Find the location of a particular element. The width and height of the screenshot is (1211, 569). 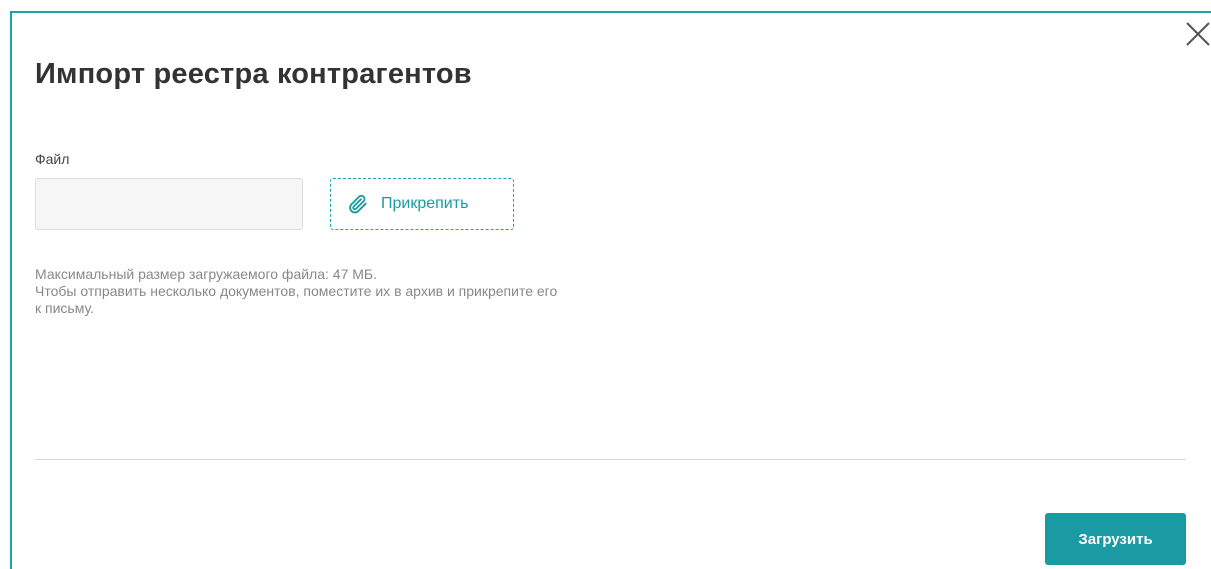

file-field-label: Файл is located at coordinates (52, 159).